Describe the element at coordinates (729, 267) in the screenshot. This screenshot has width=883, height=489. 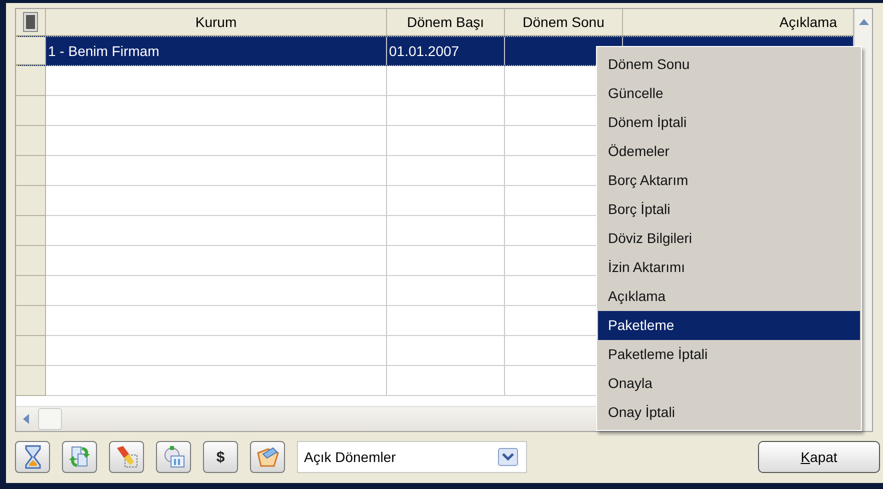
I see `menu-item: İzin Aktarımı` at that location.